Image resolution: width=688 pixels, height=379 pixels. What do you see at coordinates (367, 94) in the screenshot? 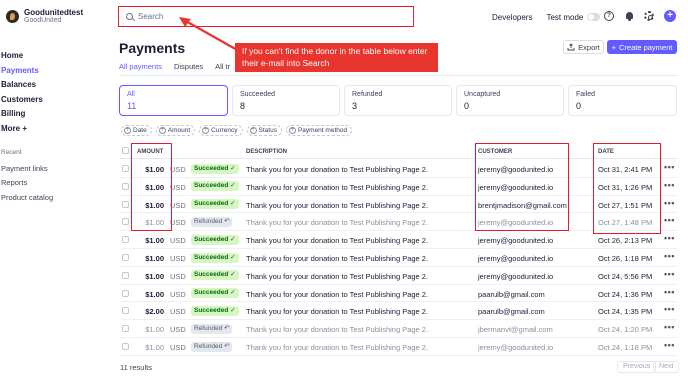
I see `status-card-label: Refunded` at bounding box center [367, 94].